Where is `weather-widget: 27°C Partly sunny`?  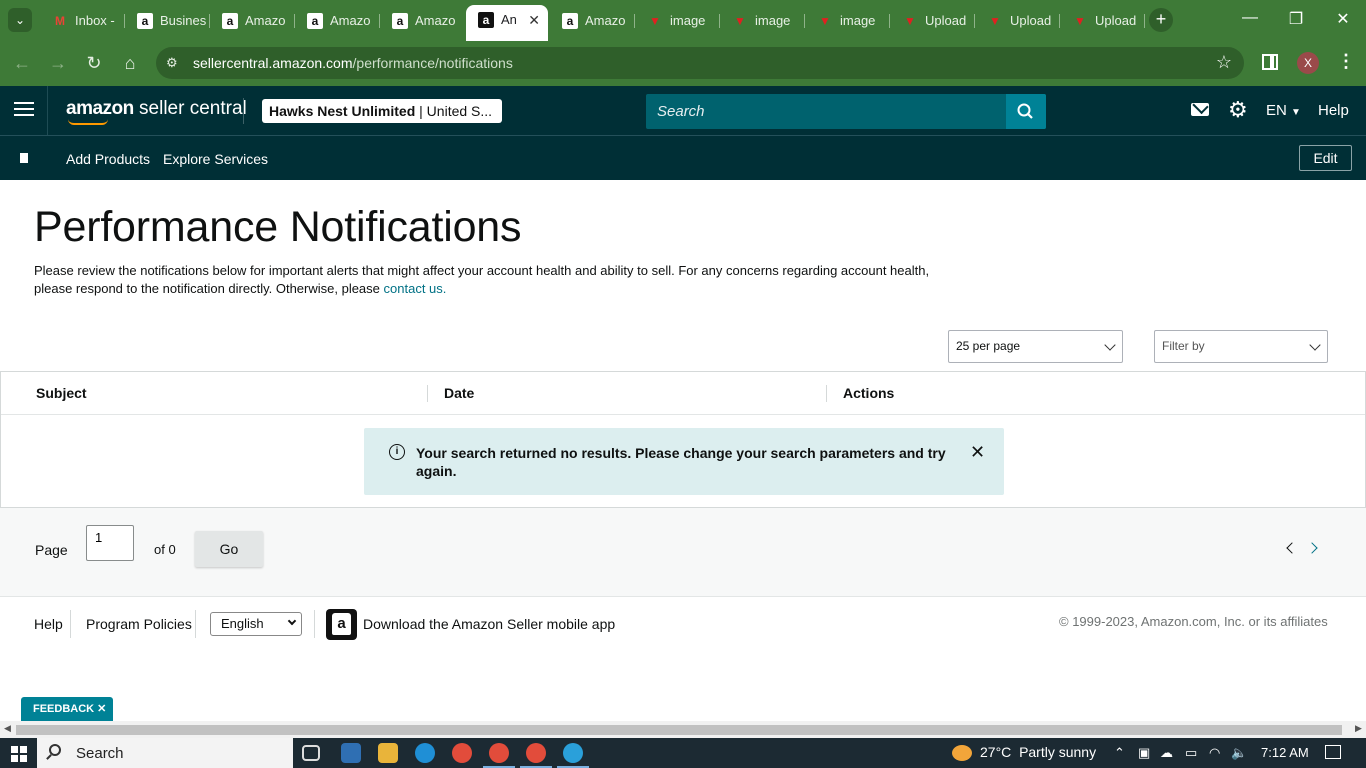 weather-widget: 27°C Partly sunny is located at coordinates (1024, 753).